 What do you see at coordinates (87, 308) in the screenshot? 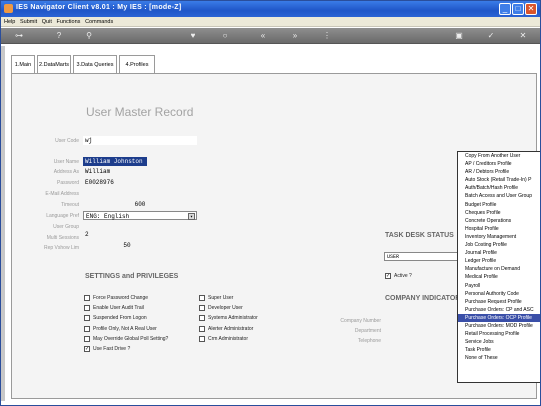
I see `audit-trail-checkbox` at bounding box center [87, 308].